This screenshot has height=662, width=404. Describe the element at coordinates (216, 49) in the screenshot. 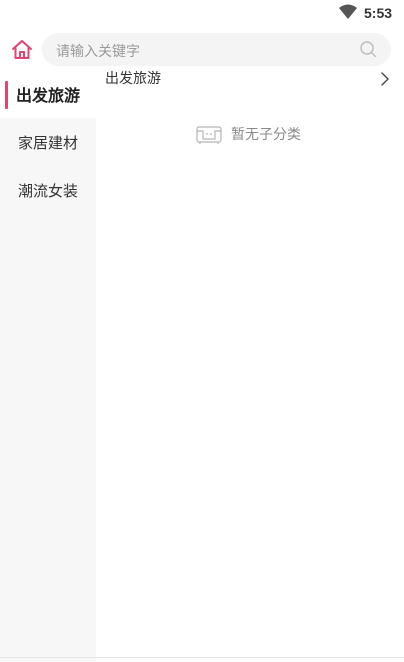

I see `search-input: 请输入关键字` at that location.